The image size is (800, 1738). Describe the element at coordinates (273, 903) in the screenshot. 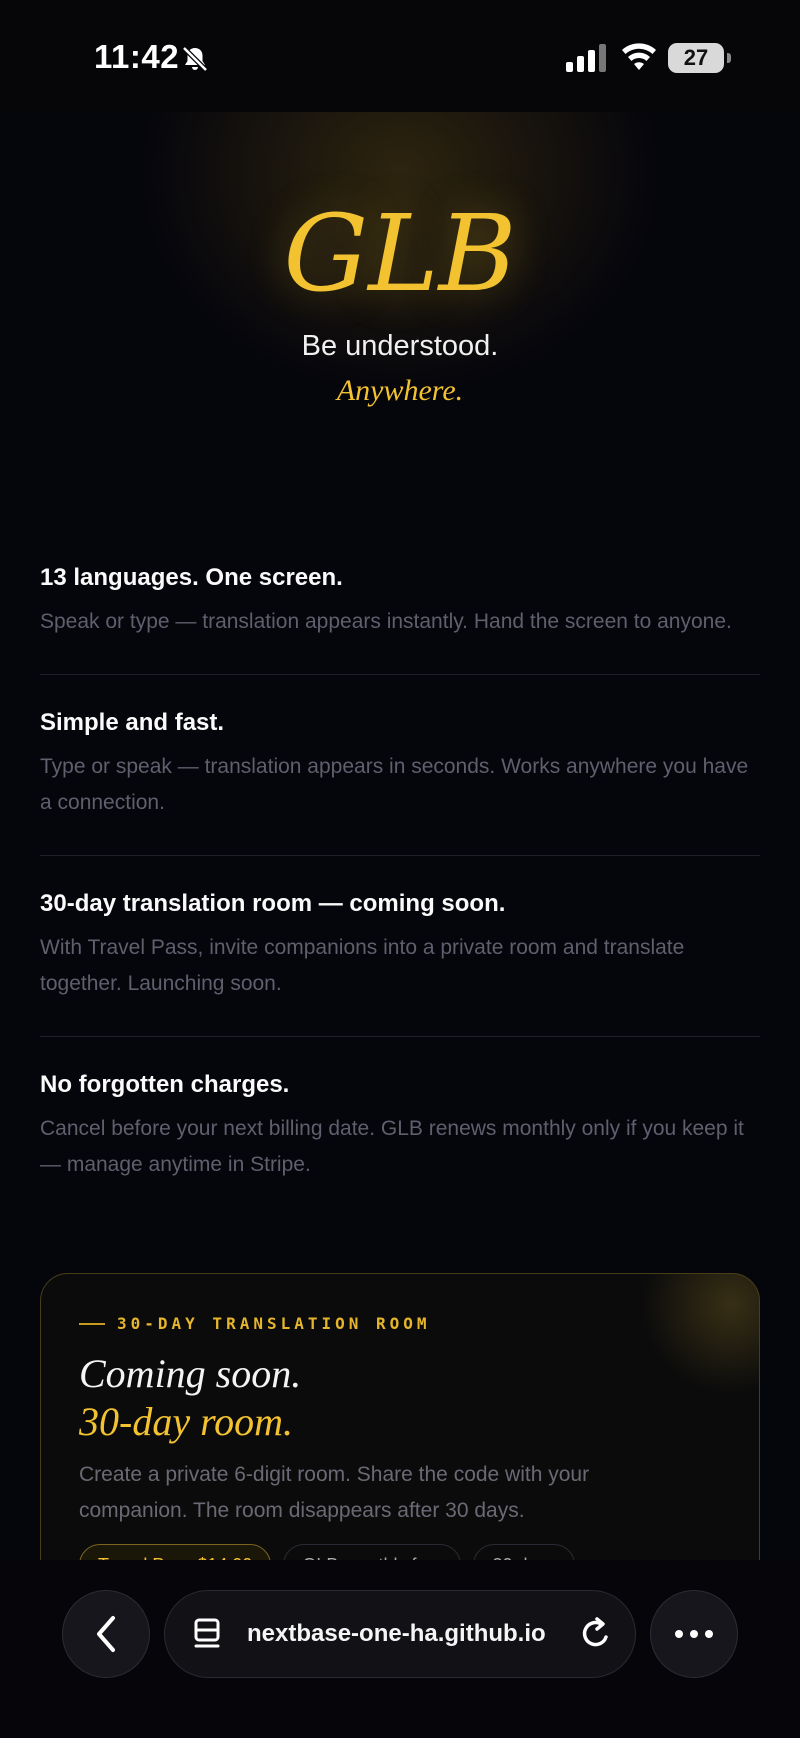

I see `feature-title: 30-day translation room — coming soon.` at that location.